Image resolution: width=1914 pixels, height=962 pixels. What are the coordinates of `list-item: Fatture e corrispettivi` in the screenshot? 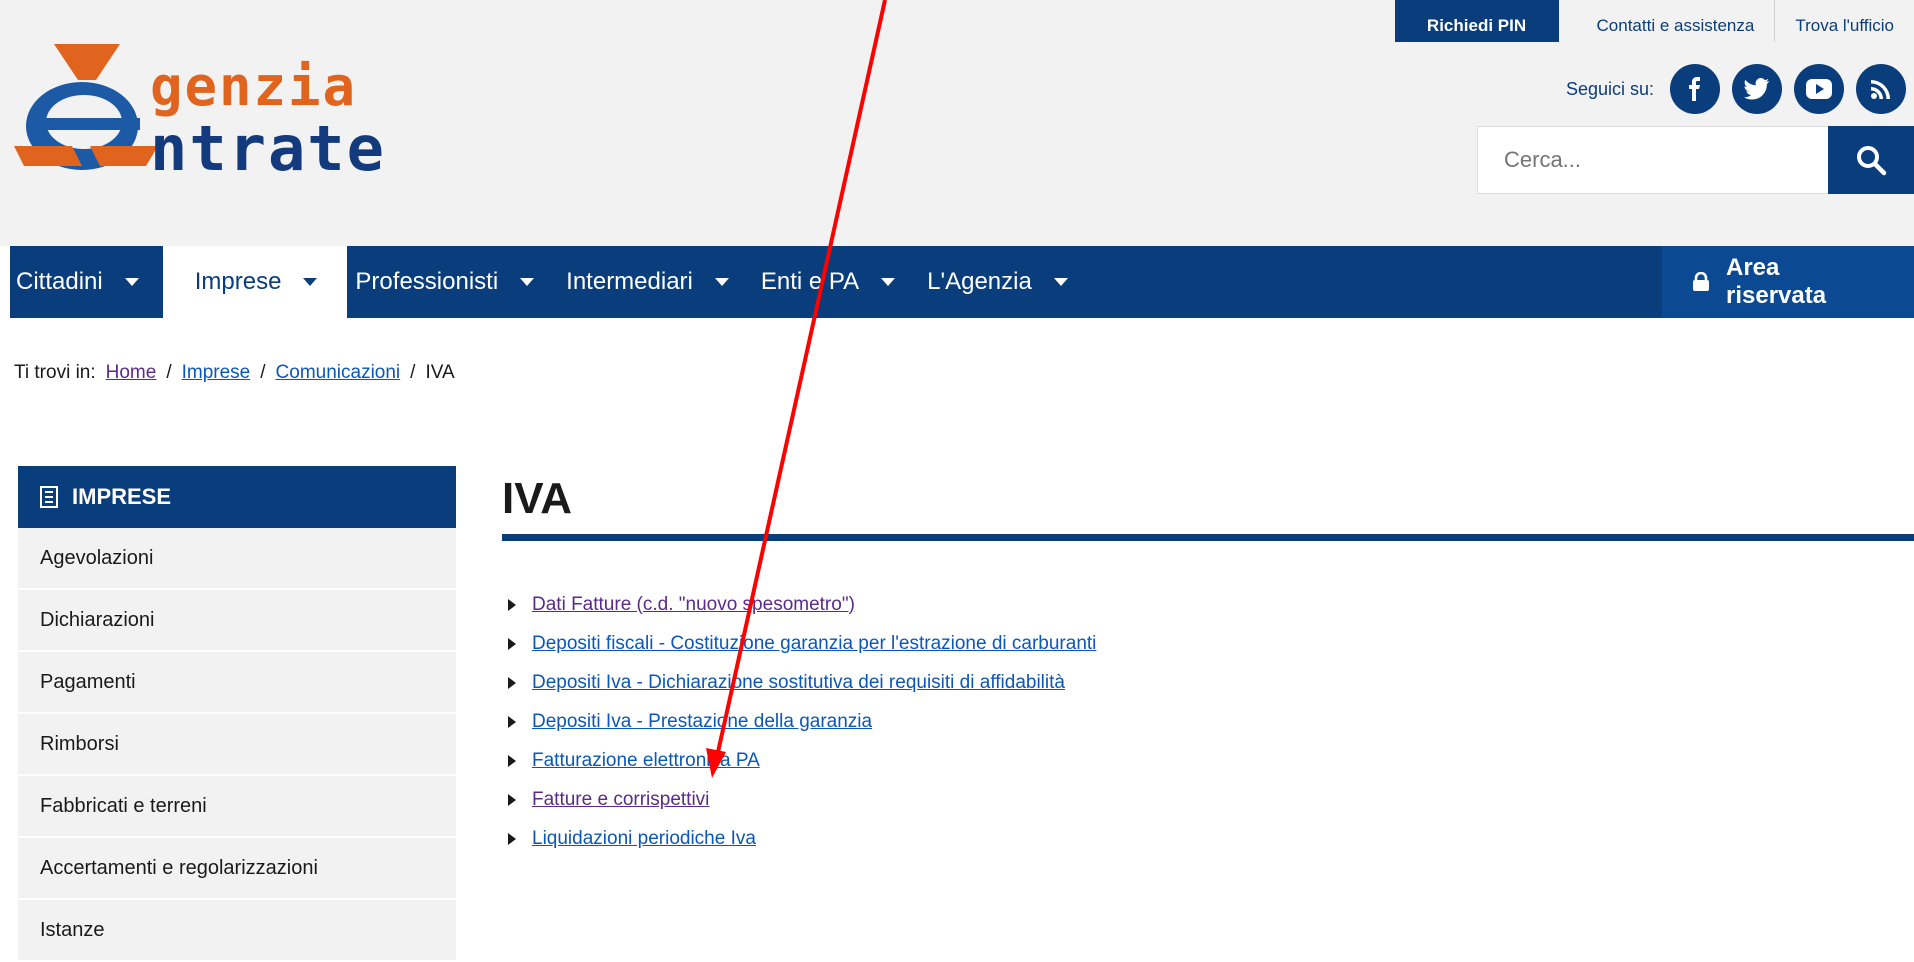 It's located at (1208, 799).